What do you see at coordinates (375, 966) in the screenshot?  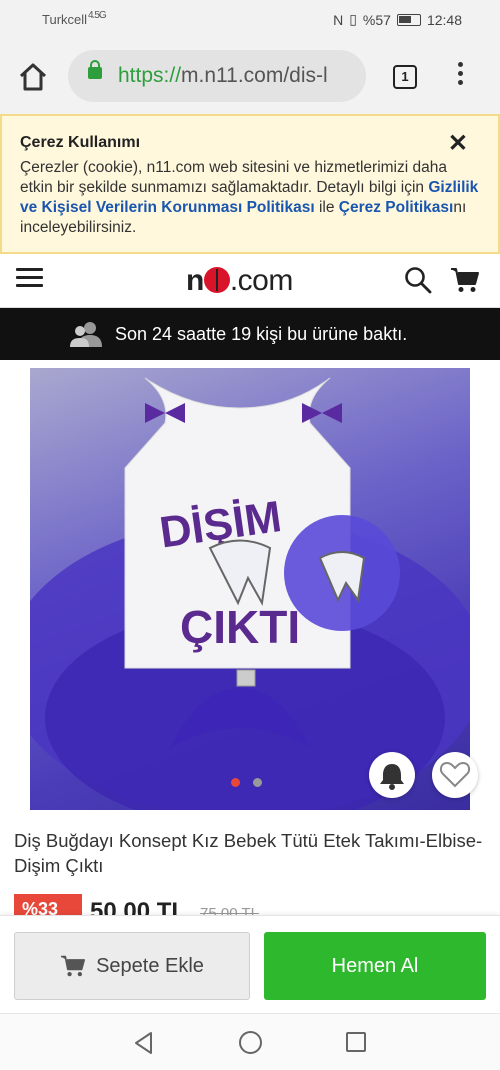 I see `buy-now-button: Hemen Al` at bounding box center [375, 966].